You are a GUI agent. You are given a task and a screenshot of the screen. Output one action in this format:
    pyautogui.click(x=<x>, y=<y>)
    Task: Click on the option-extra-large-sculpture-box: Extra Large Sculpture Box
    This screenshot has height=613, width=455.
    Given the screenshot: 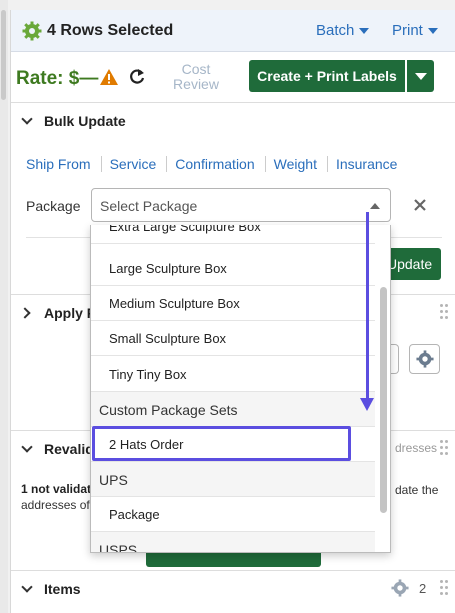 What is the action you would take?
    pyautogui.click(x=233, y=234)
    